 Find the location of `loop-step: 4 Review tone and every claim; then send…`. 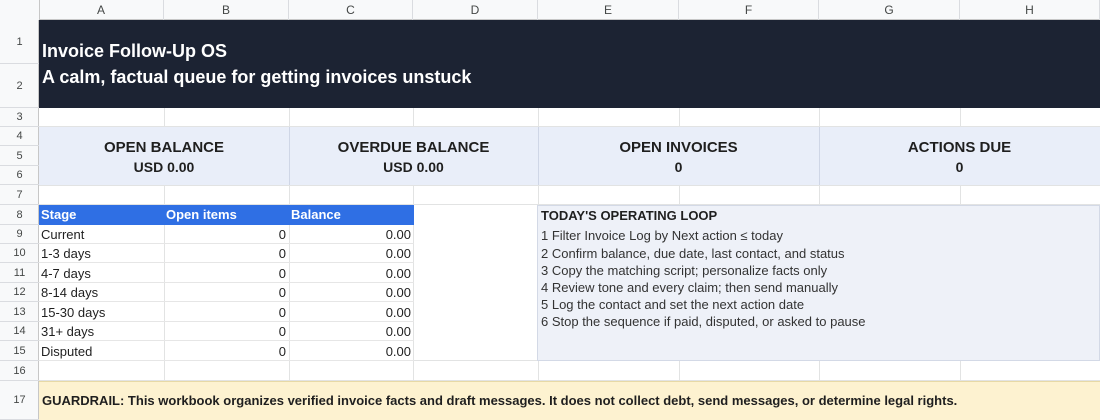

loop-step: 4 Review tone and every claim; then send… is located at coordinates (689, 287).